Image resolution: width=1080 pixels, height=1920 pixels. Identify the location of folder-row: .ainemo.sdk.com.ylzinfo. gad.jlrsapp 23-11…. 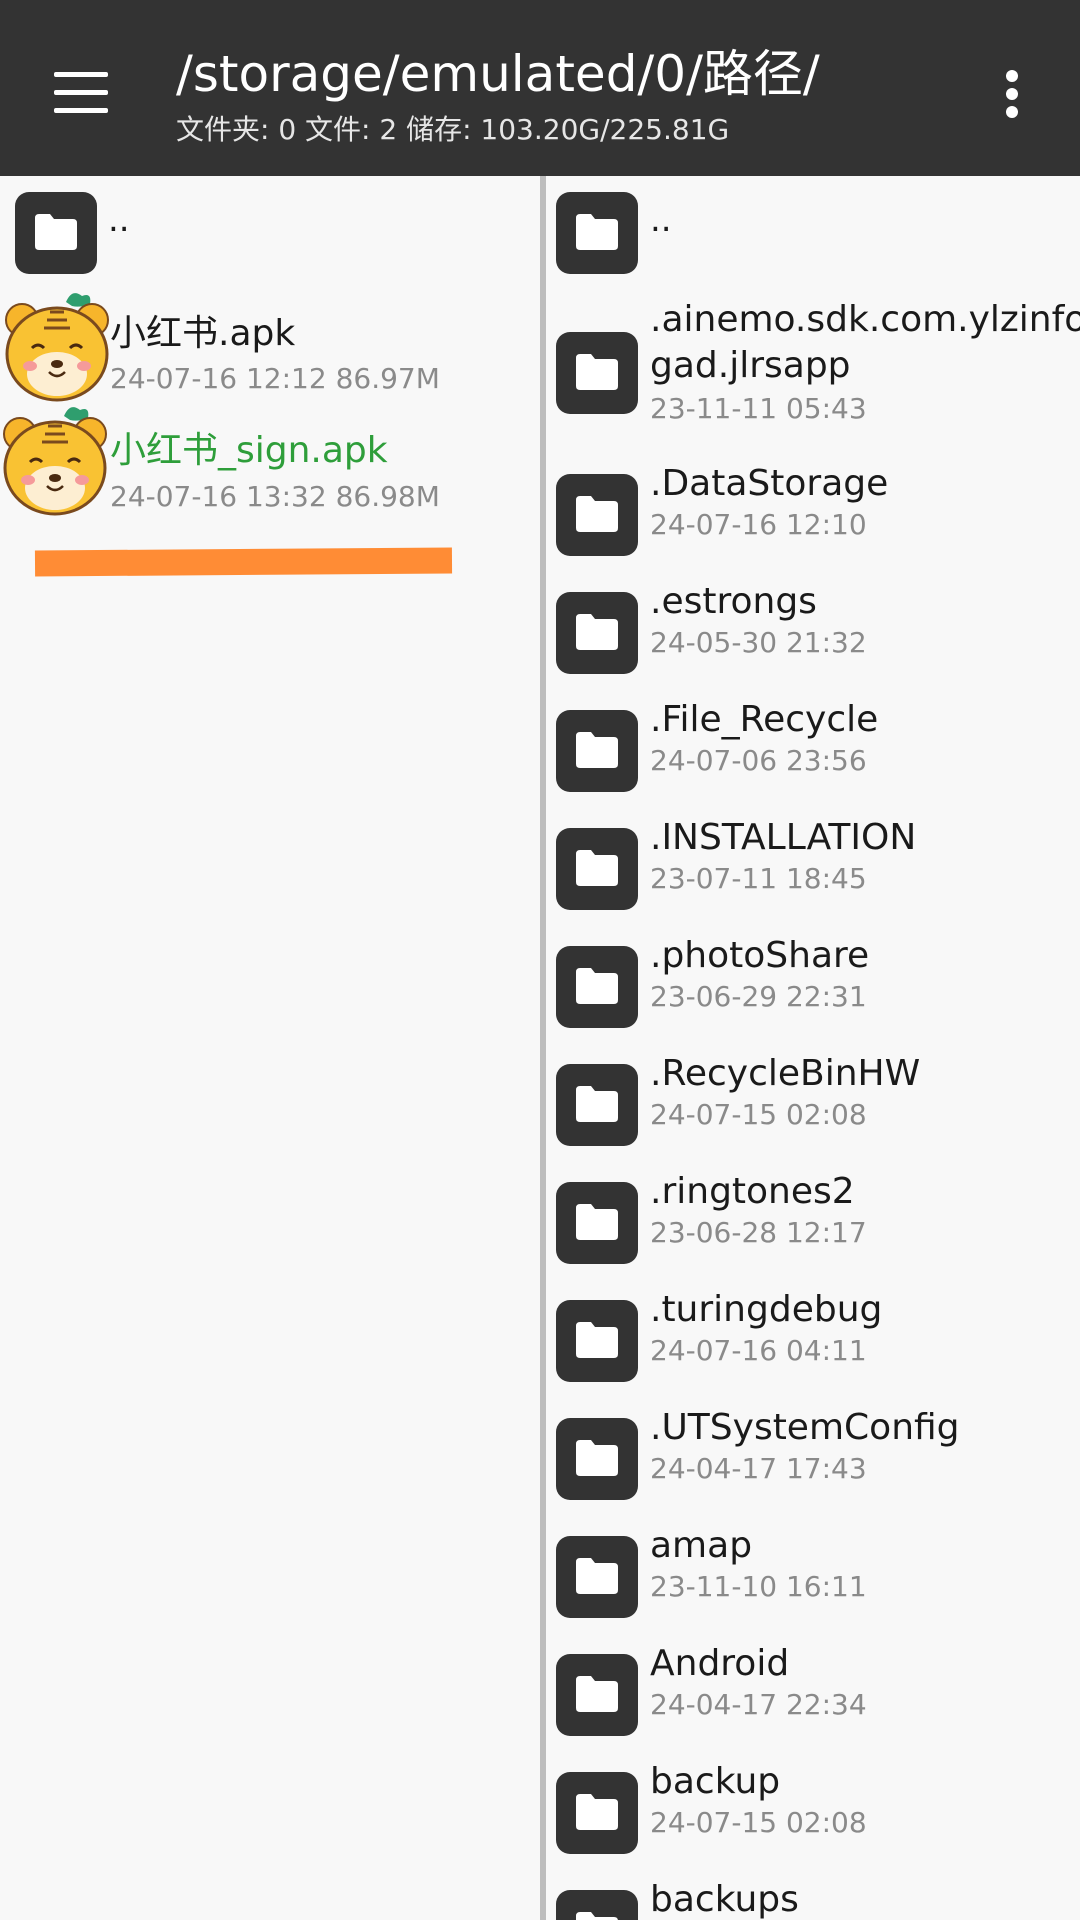
(813, 373).